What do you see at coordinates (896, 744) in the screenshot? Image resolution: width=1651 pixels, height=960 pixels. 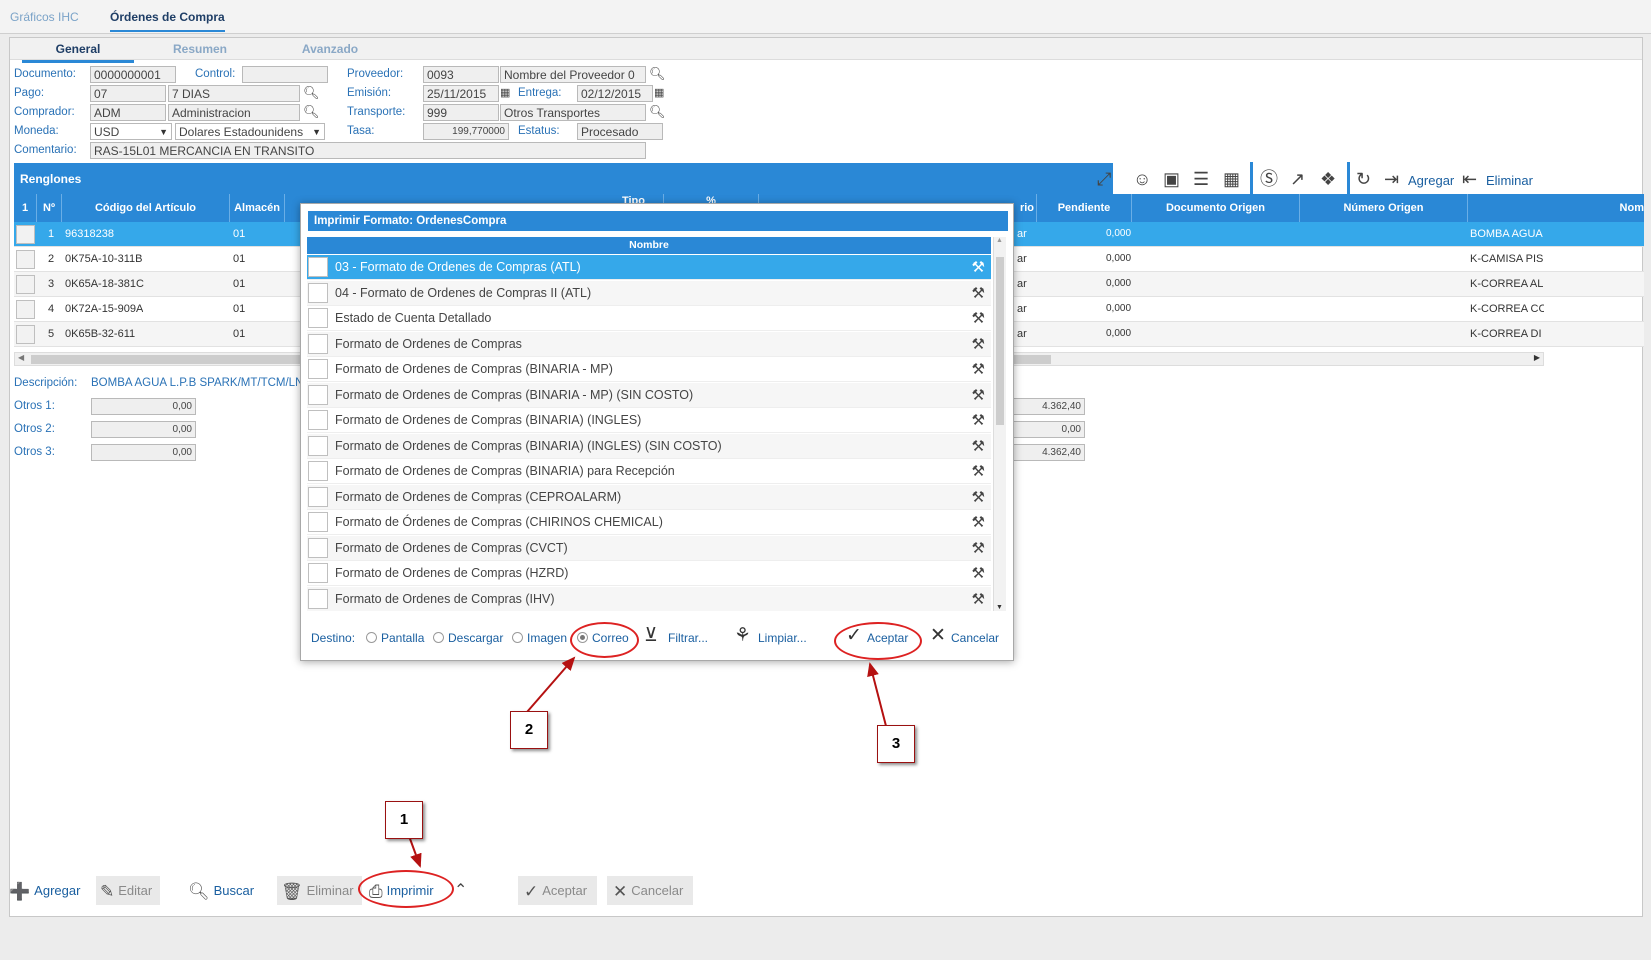 I see `callout-3: 3` at bounding box center [896, 744].